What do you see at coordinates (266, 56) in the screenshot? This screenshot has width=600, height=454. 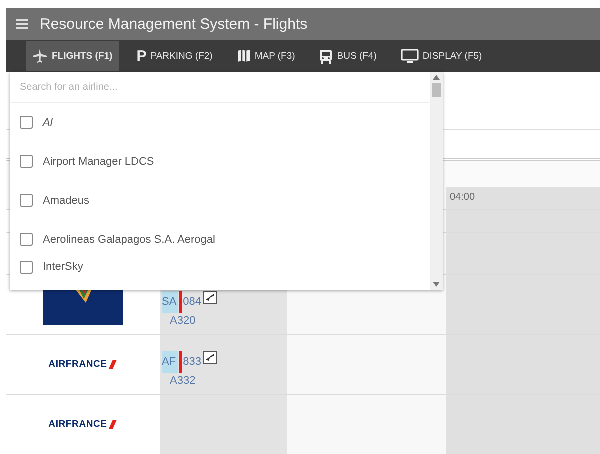 I see `nav-tab: MAP (F3)` at bounding box center [266, 56].